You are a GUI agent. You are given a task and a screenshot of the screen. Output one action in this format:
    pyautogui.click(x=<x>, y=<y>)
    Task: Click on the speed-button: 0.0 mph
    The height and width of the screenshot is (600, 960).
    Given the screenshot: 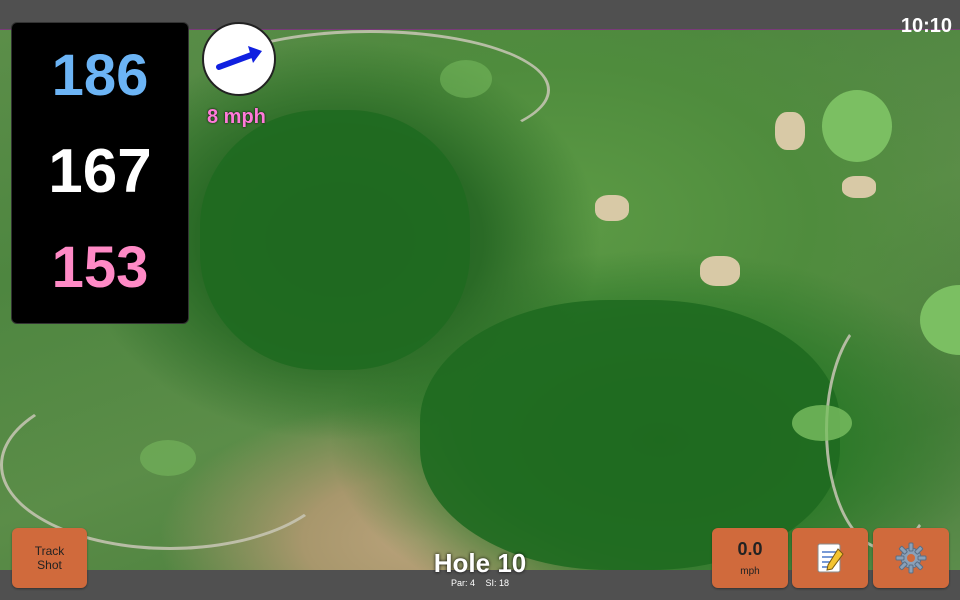 What is the action you would take?
    pyautogui.click(x=750, y=558)
    